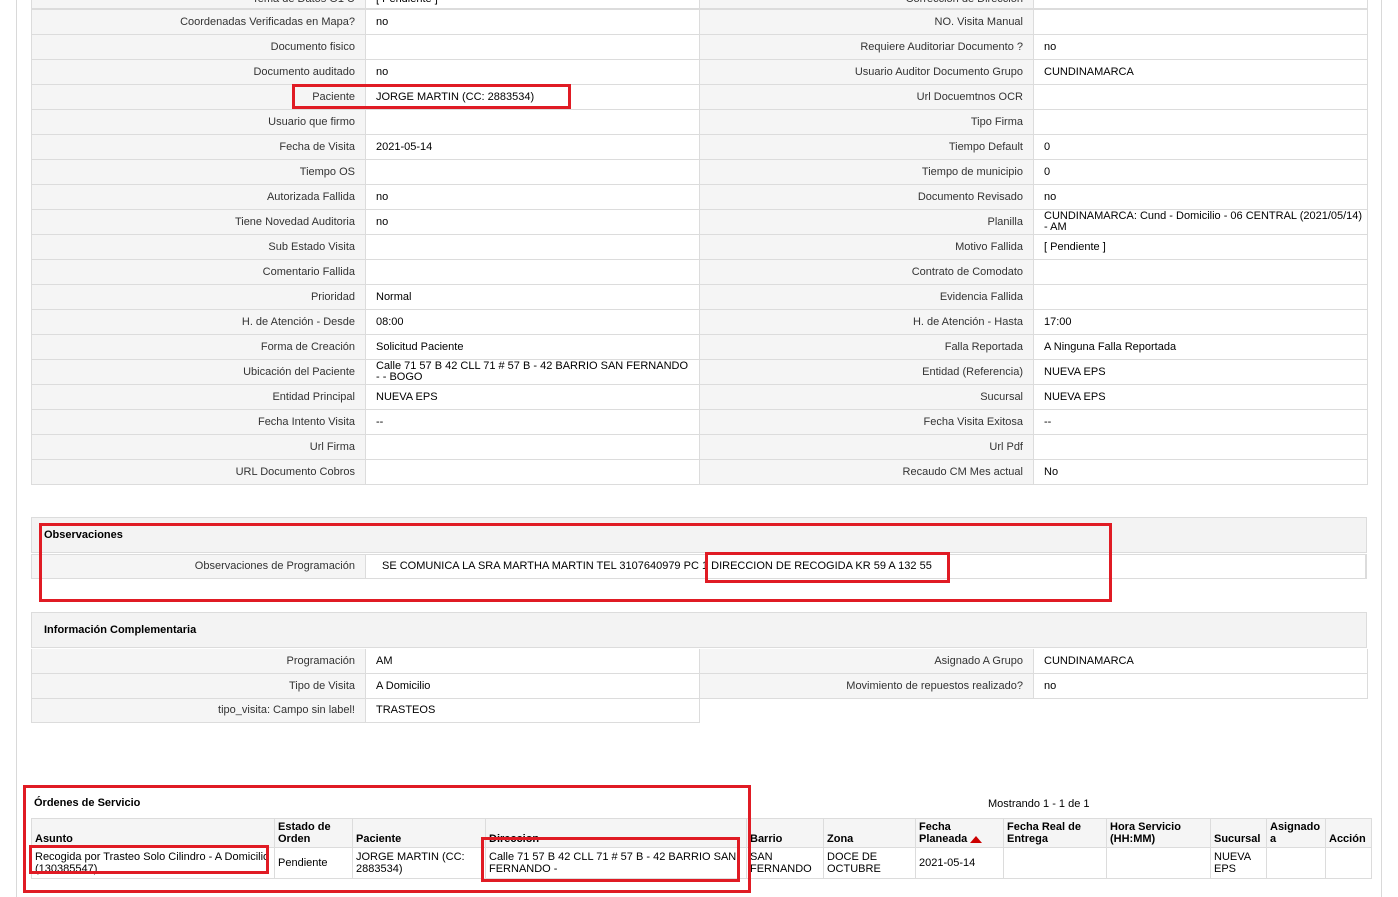 The width and height of the screenshot is (1398, 897). Describe the element at coordinates (869, 833) in the screenshot. I see `column-header-zona: Zona` at that location.